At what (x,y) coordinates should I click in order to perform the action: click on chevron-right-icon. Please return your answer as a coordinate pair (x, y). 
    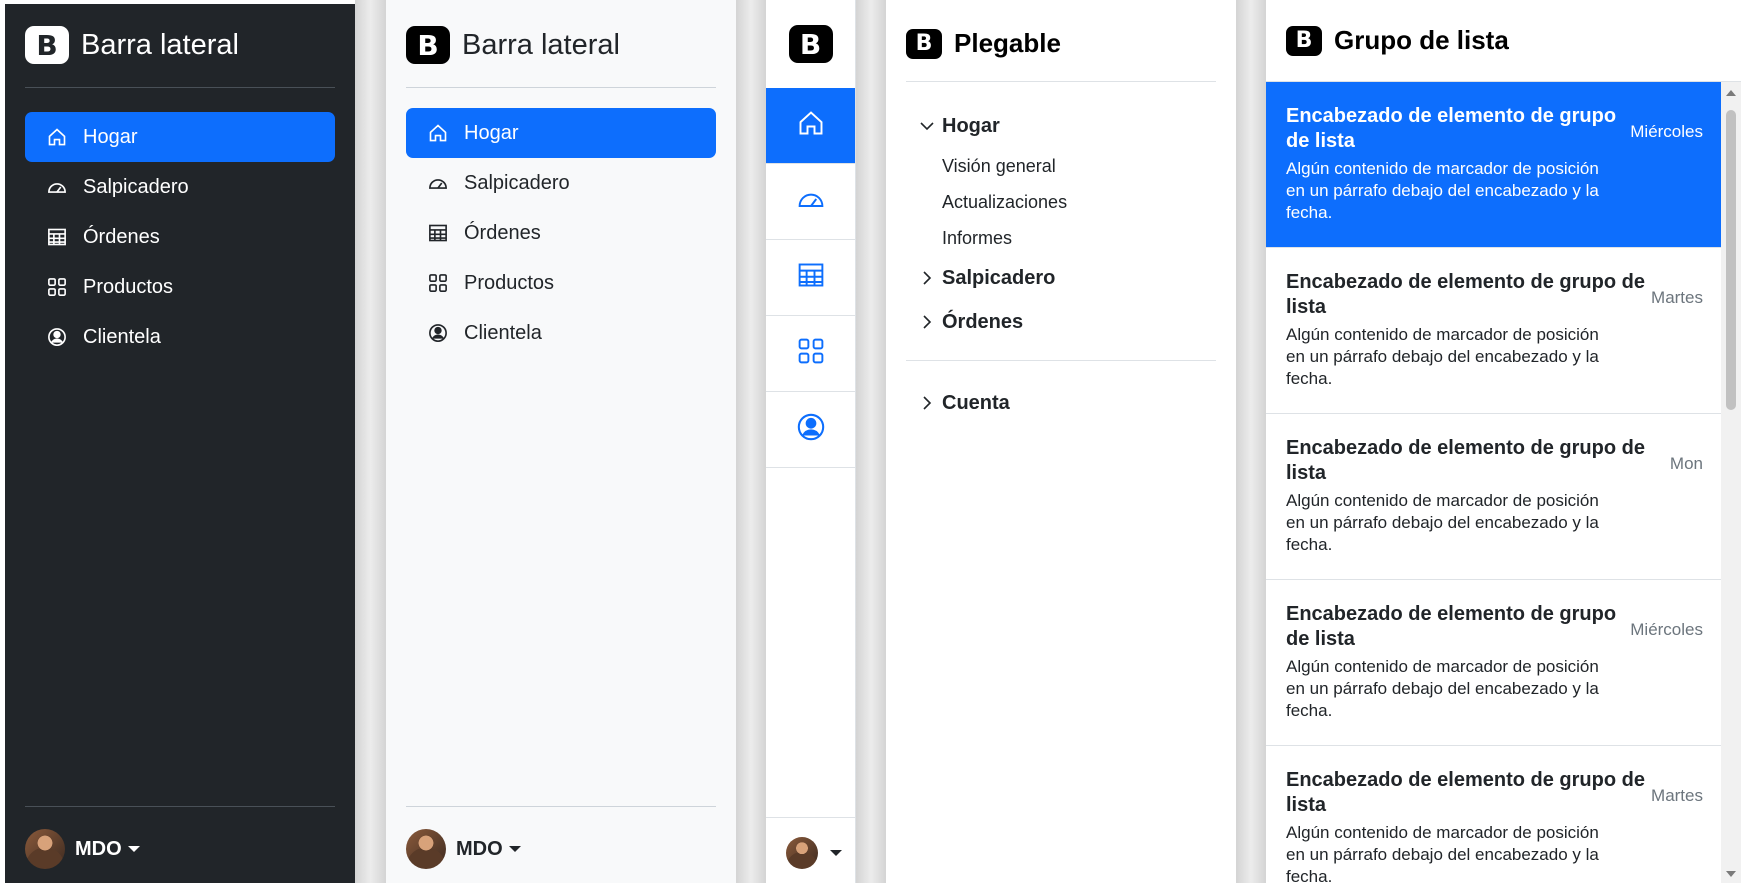
    Looking at the image, I should click on (927, 322).